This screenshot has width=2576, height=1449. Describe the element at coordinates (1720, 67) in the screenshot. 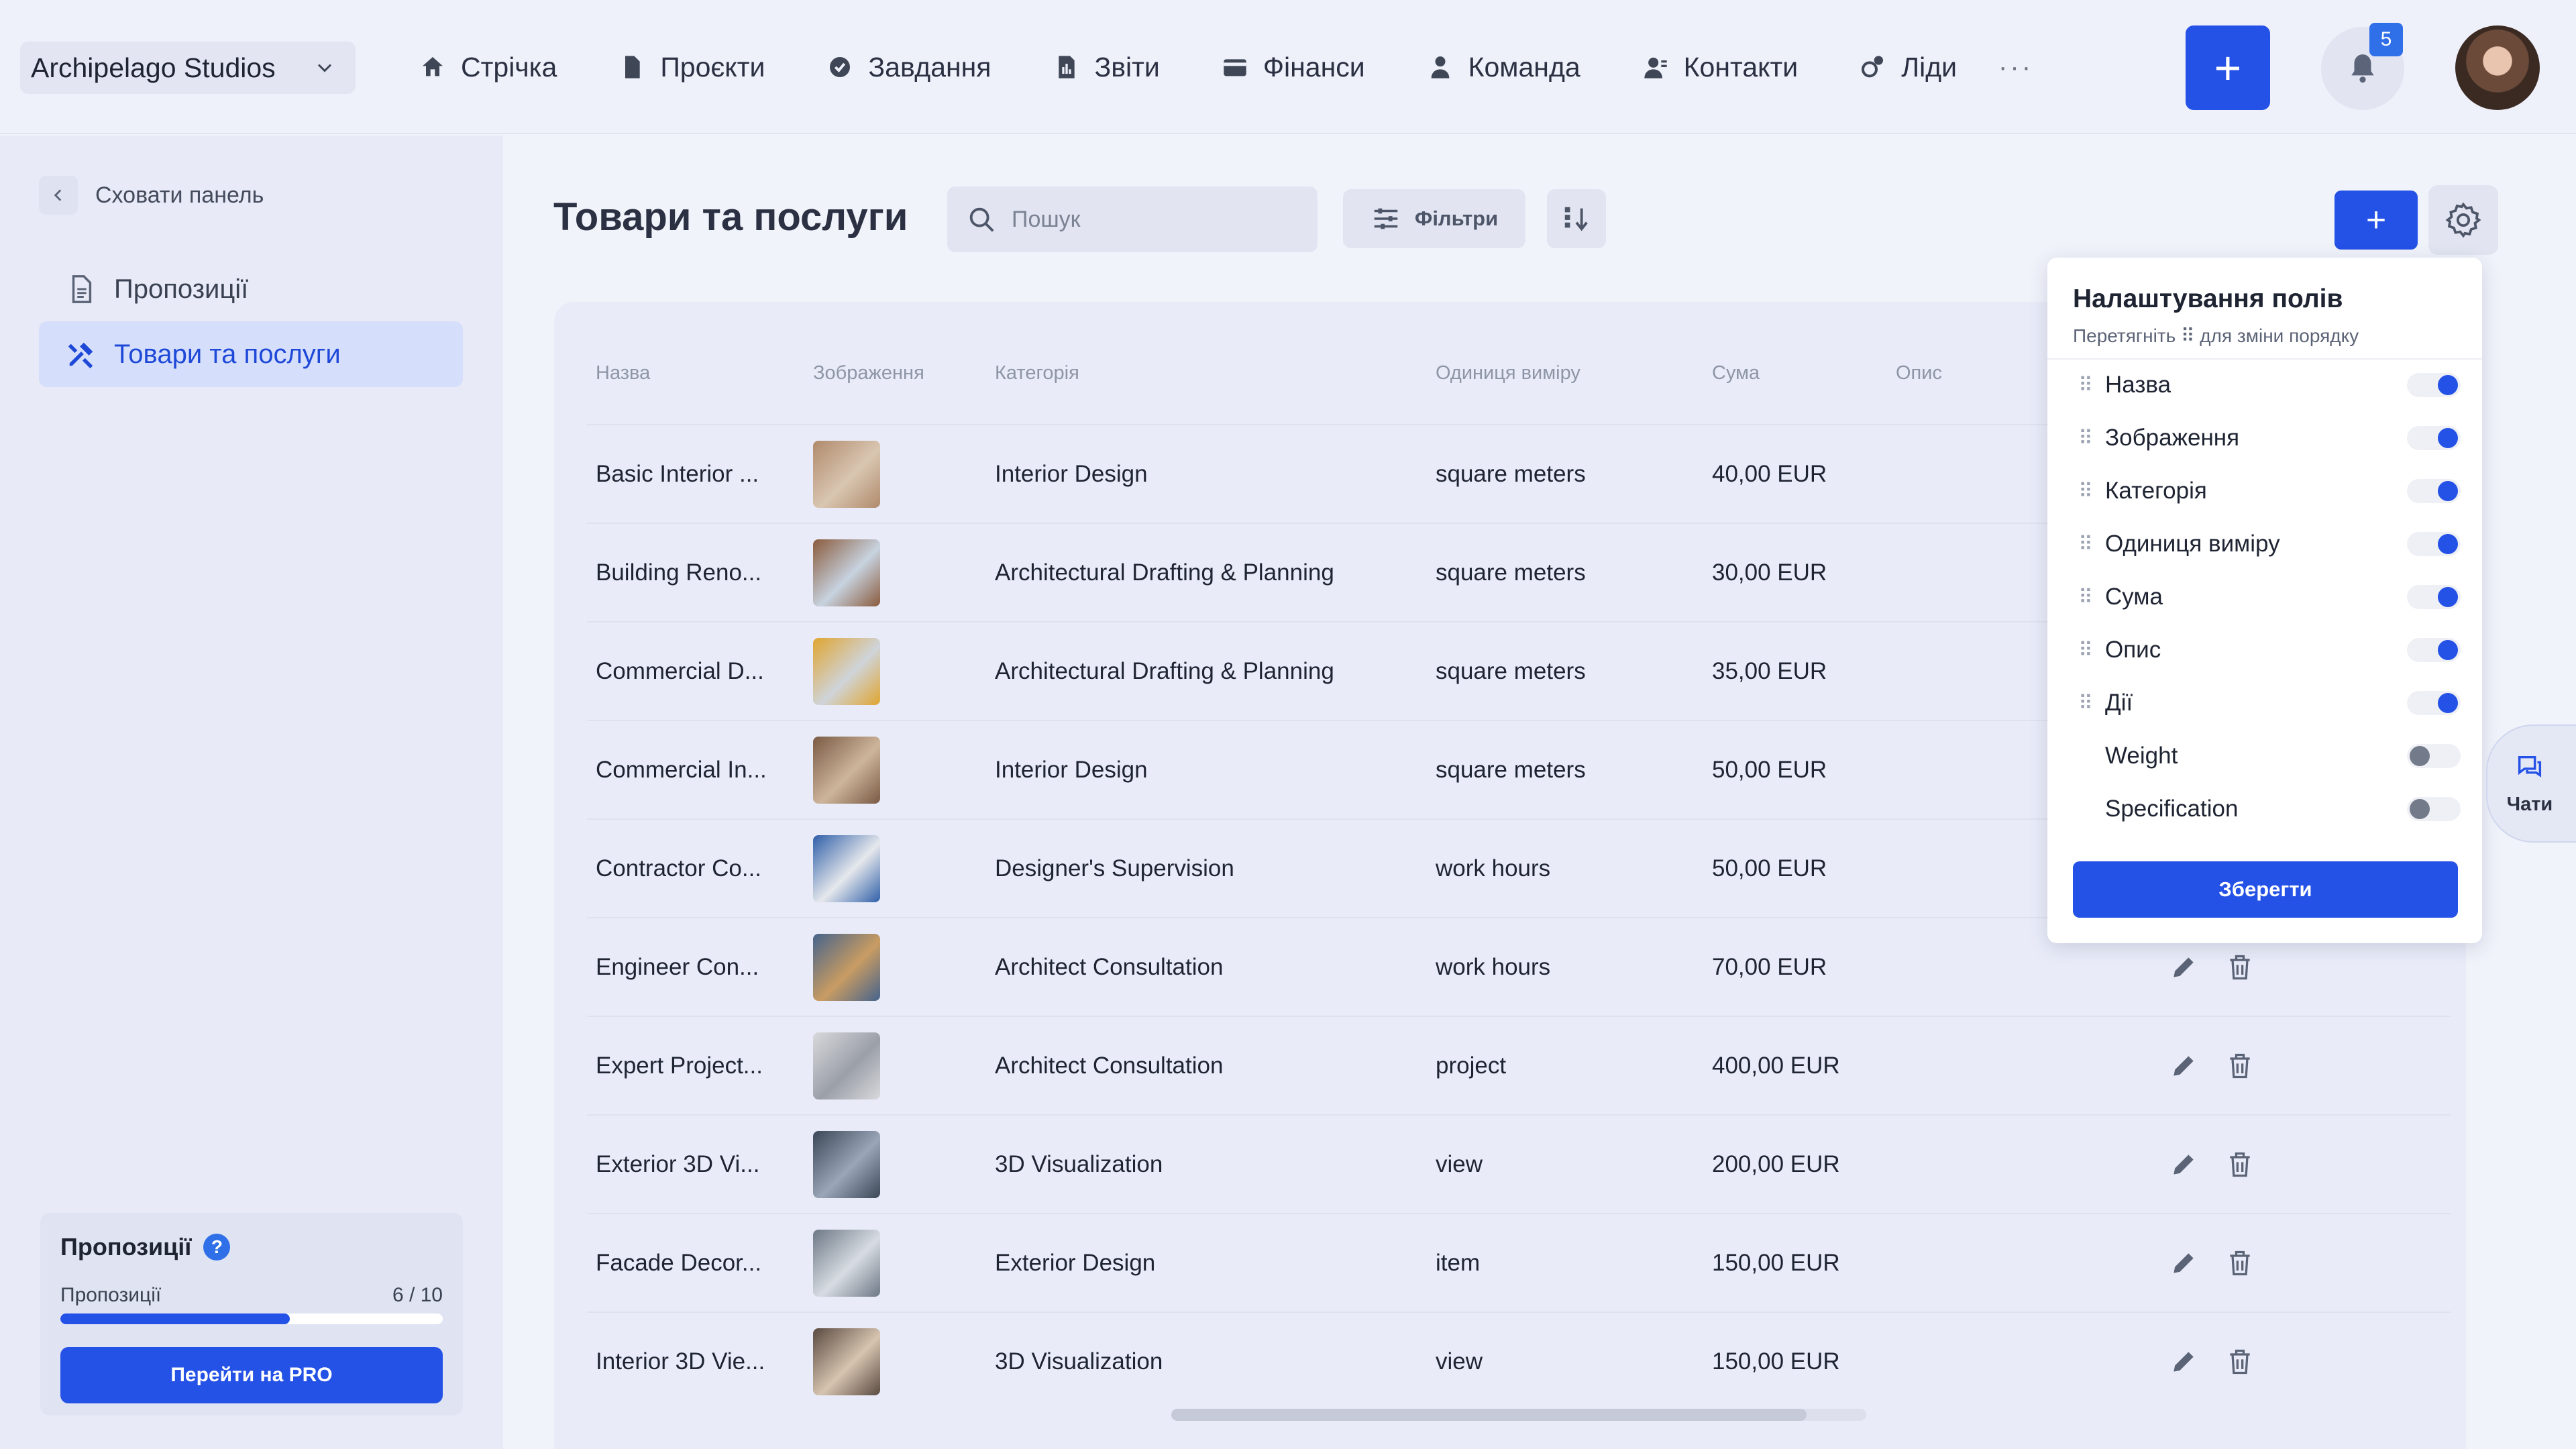

I see `nav-item-contacts: Контакти` at that location.